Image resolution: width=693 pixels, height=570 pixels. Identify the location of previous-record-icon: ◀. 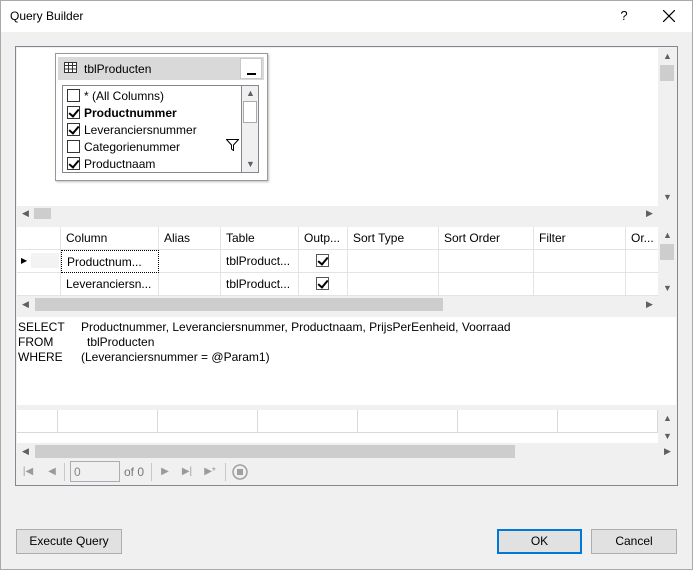
(52, 472).